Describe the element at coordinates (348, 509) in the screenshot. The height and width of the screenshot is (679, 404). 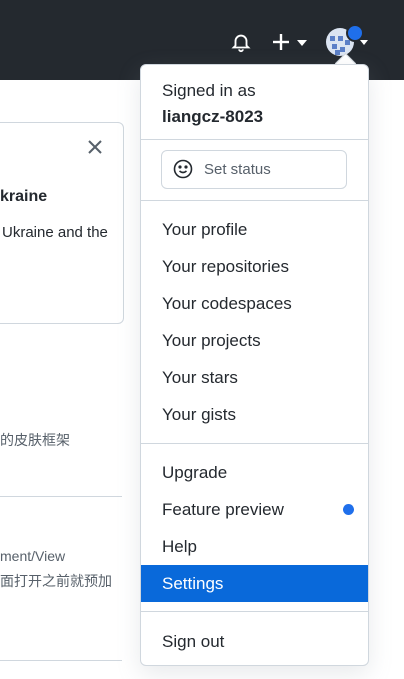
I see `new-feature-indicator` at that location.